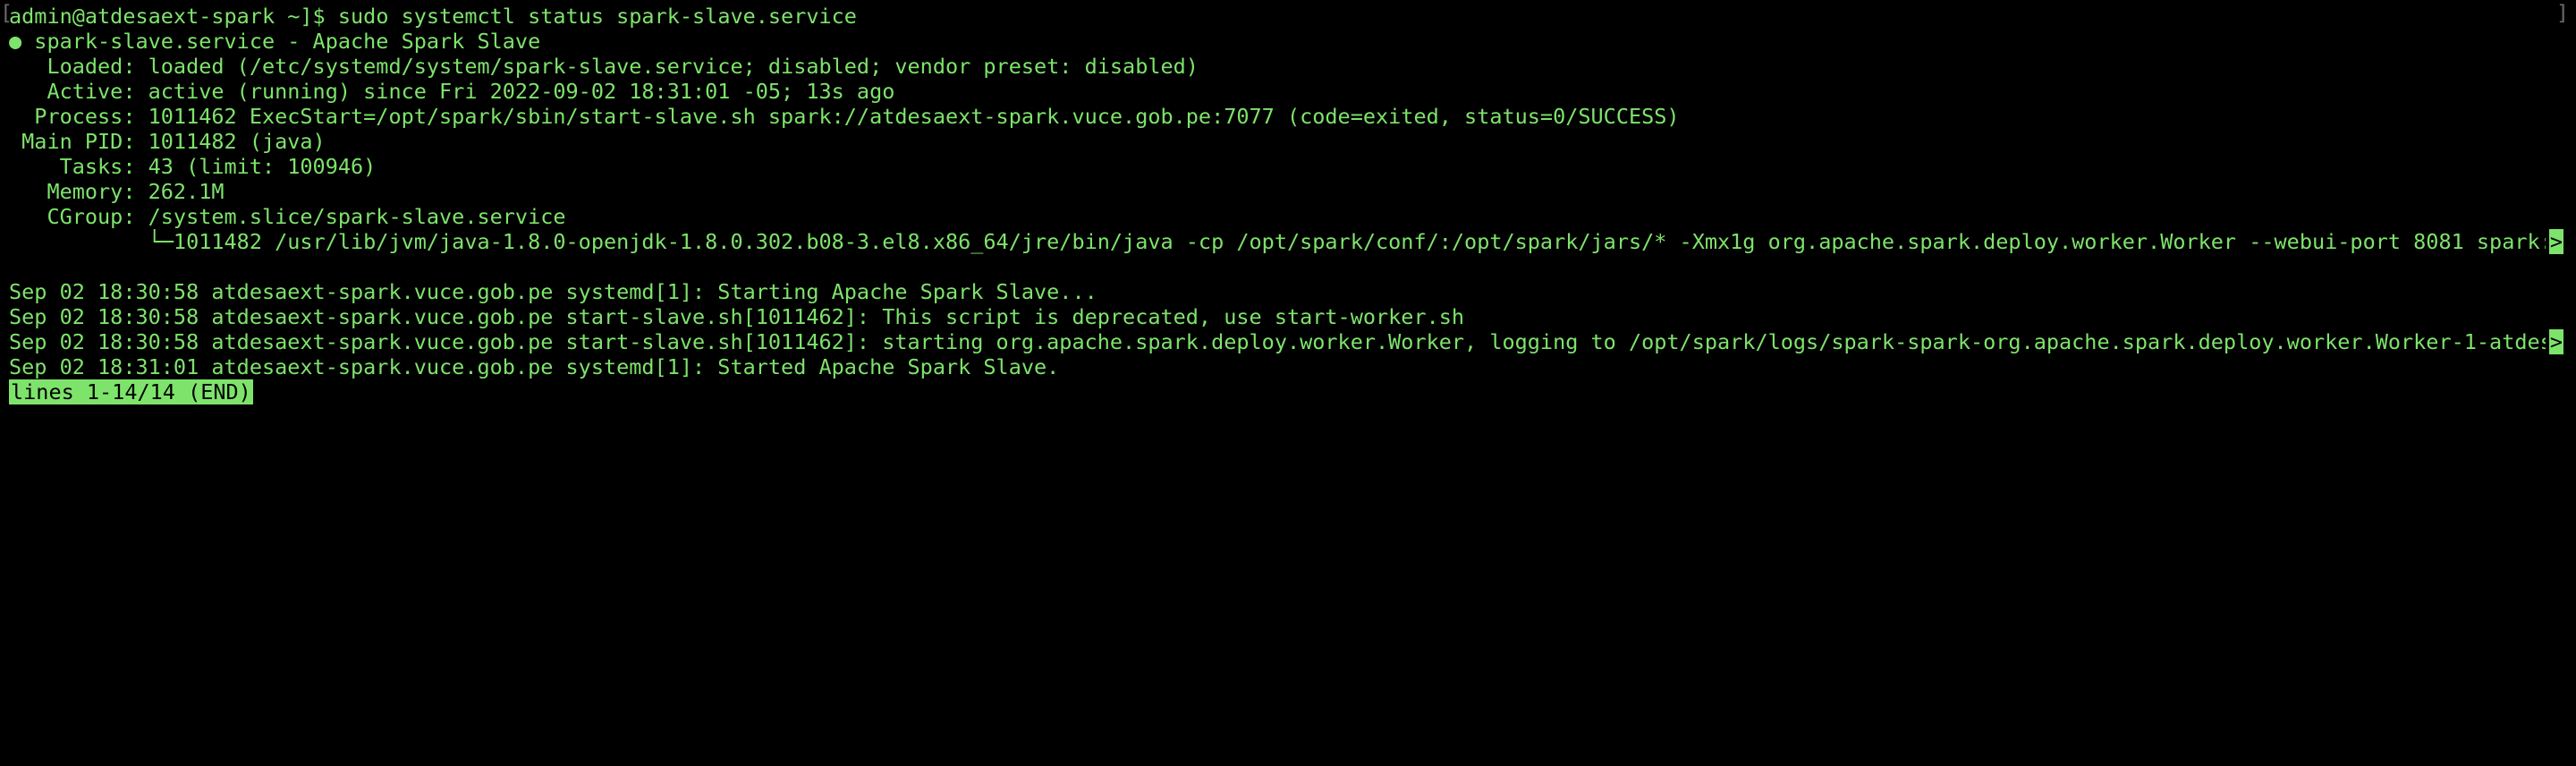 The height and width of the screenshot is (766, 2576). I want to click on shell-prompt: admin@atdesaext-spark ~]$, so click(167, 16).